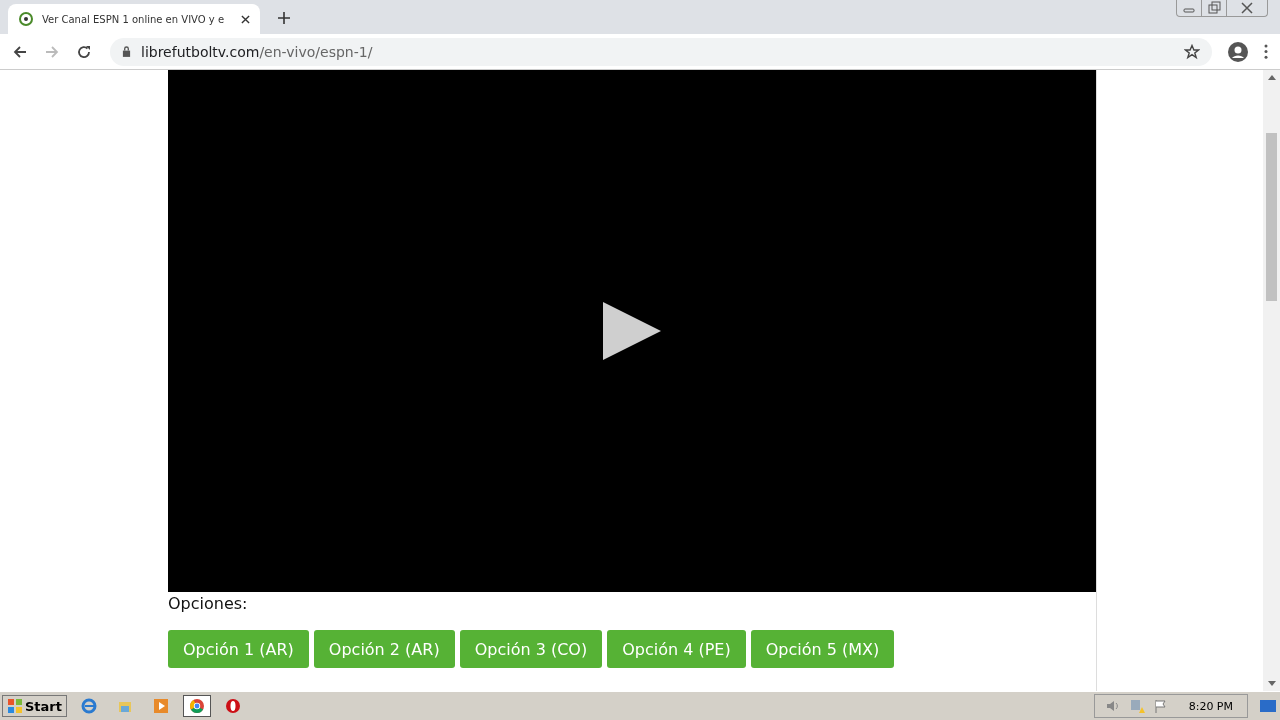  What do you see at coordinates (1210, 706) in the screenshot?
I see `clock: 8:20 PM` at bounding box center [1210, 706].